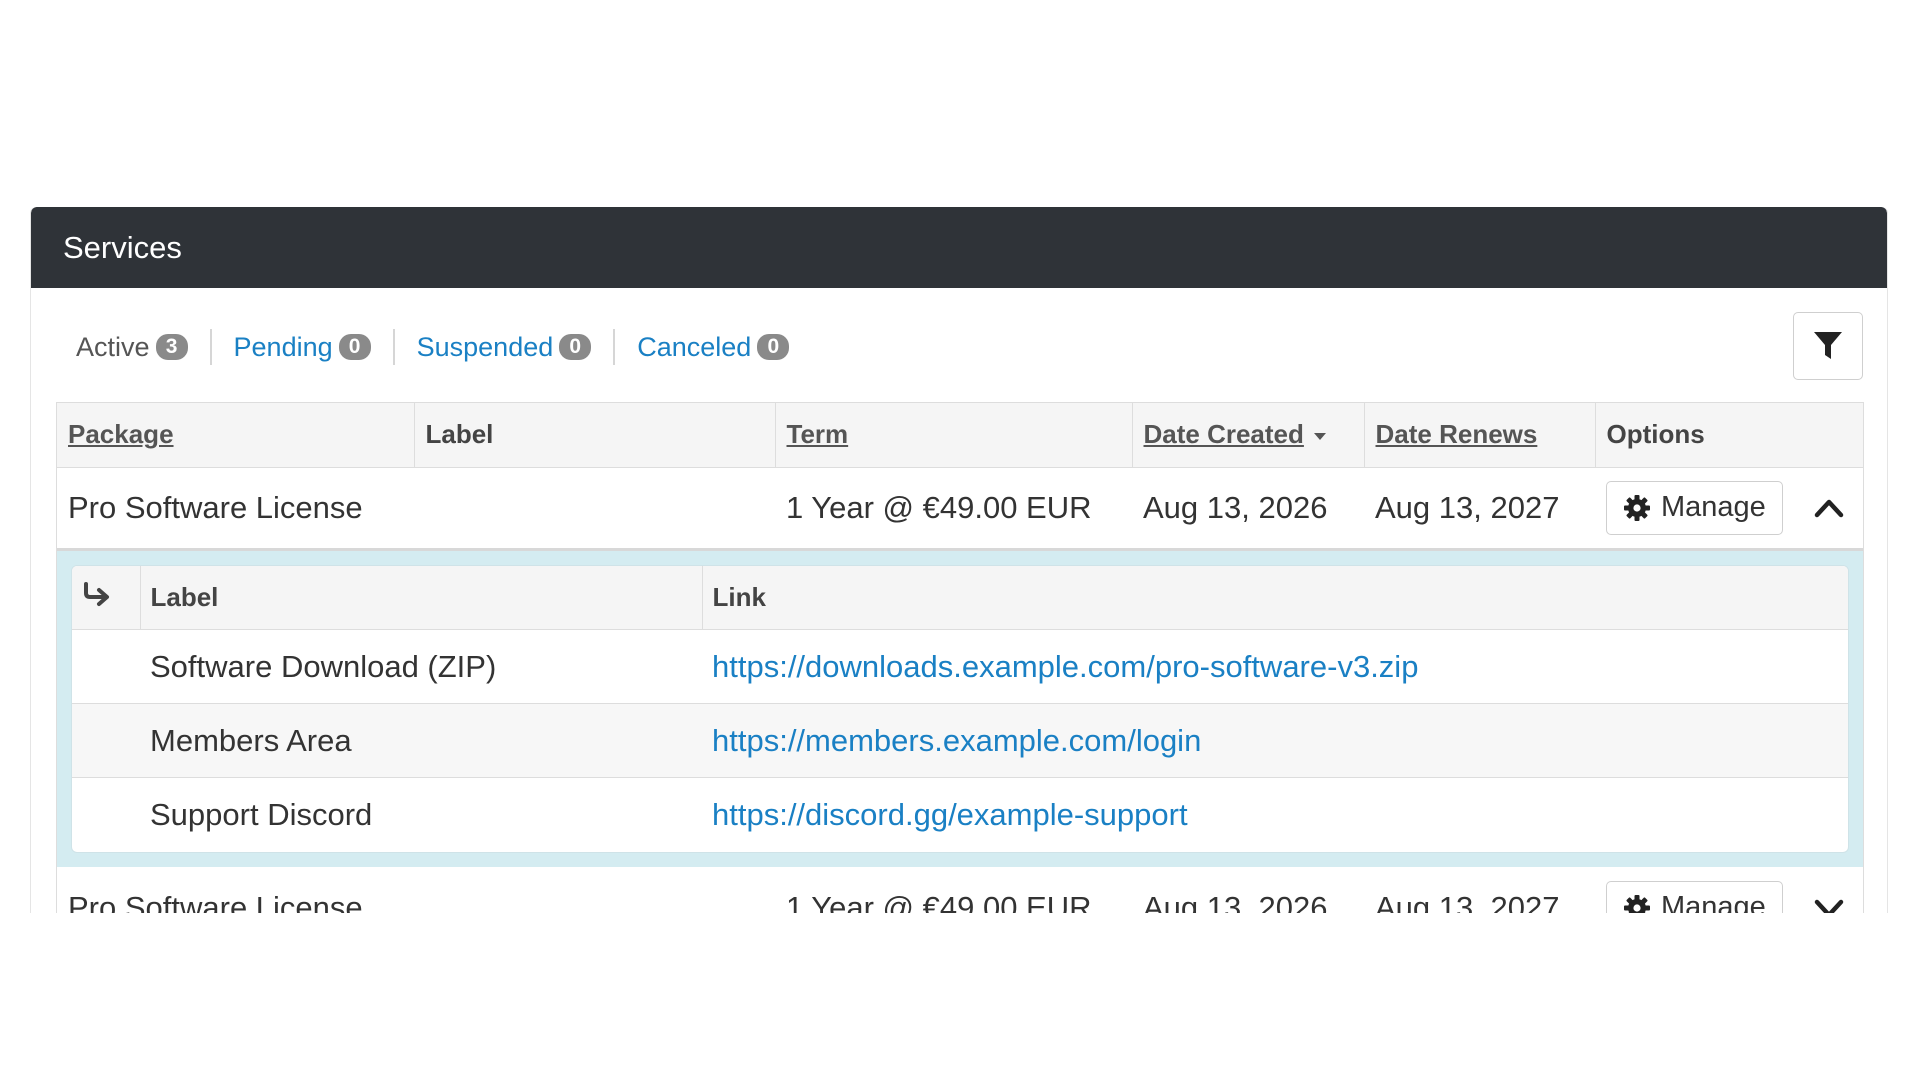 This screenshot has height=1080, width=1920. Describe the element at coordinates (283, 346) in the screenshot. I see `status-filter-label: Pending` at that location.